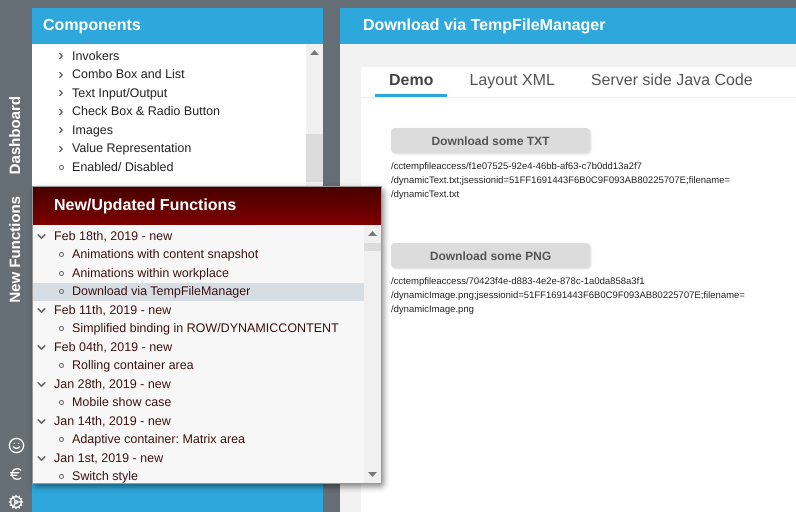  I want to click on date-group: Feb 11th, 2019 - new, so click(198, 310).